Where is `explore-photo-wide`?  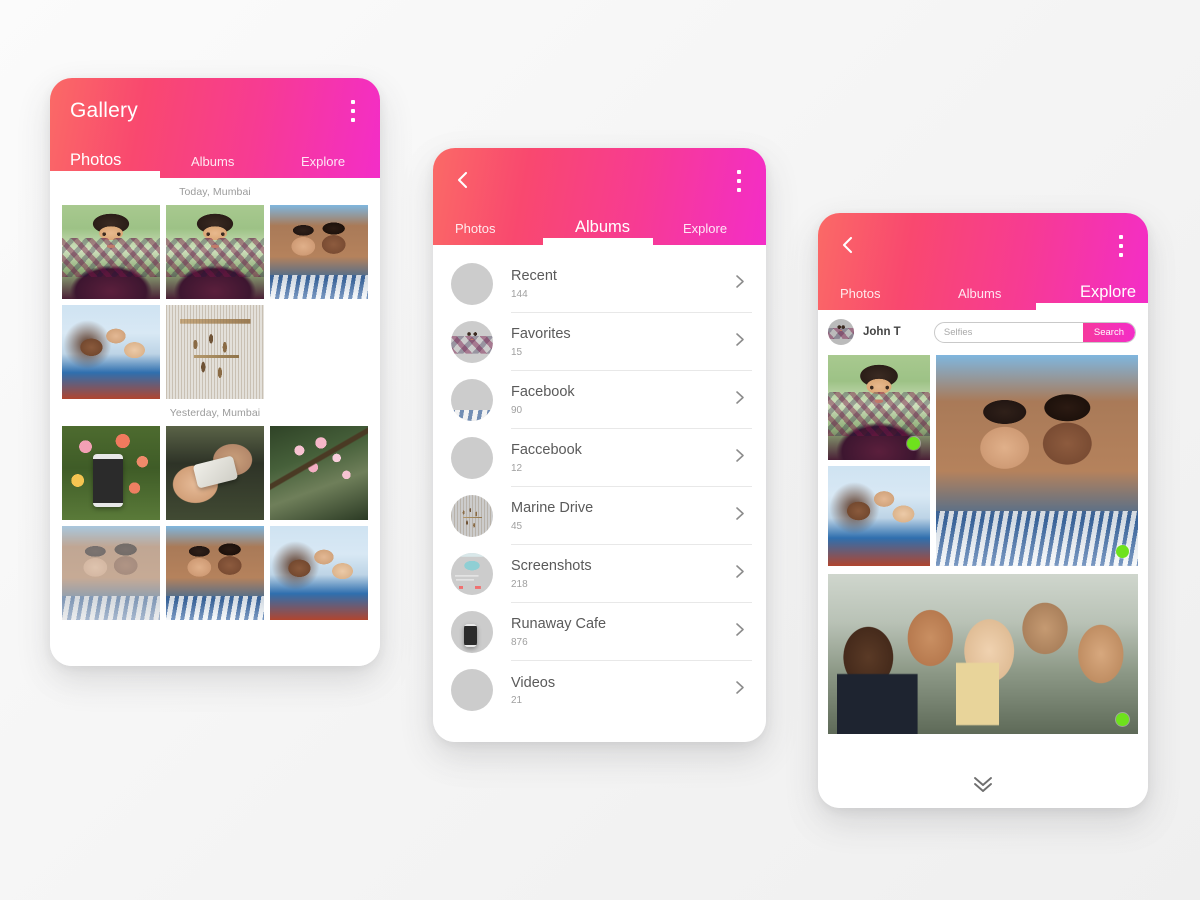
explore-photo-wide is located at coordinates (983, 654).